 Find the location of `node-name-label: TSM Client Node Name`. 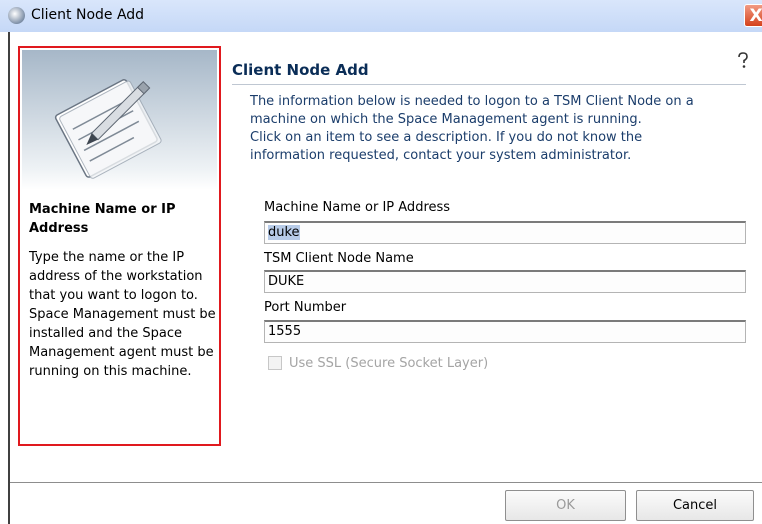

node-name-label: TSM Client Node Name is located at coordinates (339, 258).